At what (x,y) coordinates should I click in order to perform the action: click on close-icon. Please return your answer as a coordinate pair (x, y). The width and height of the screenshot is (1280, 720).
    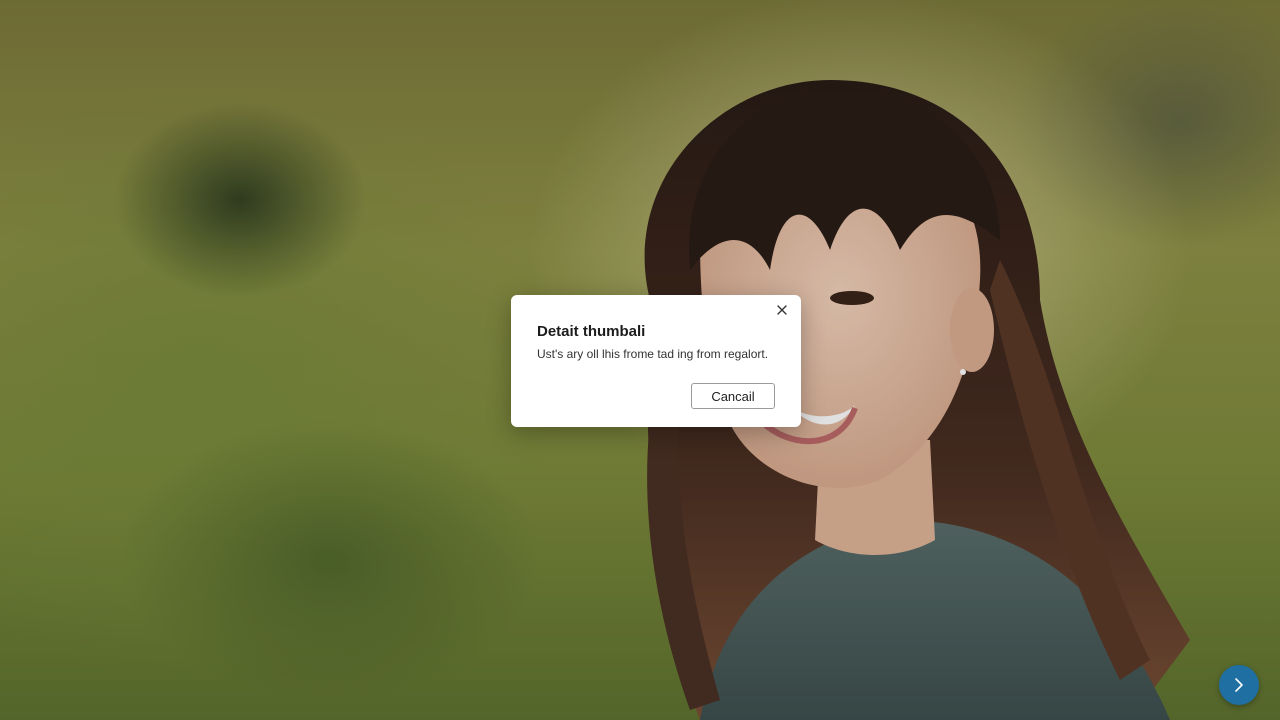
    Looking at the image, I should click on (782, 310).